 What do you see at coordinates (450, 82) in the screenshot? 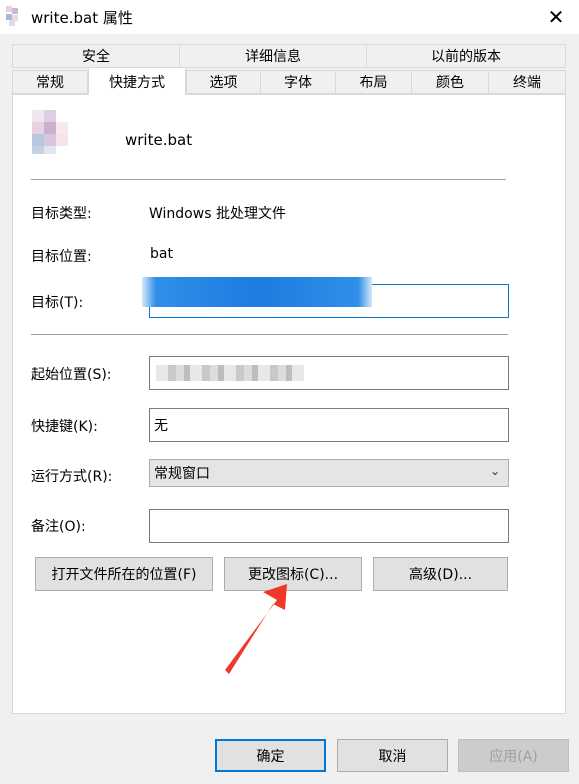
I see `tab-colors: 颜色` at bounding box center [450, 82].